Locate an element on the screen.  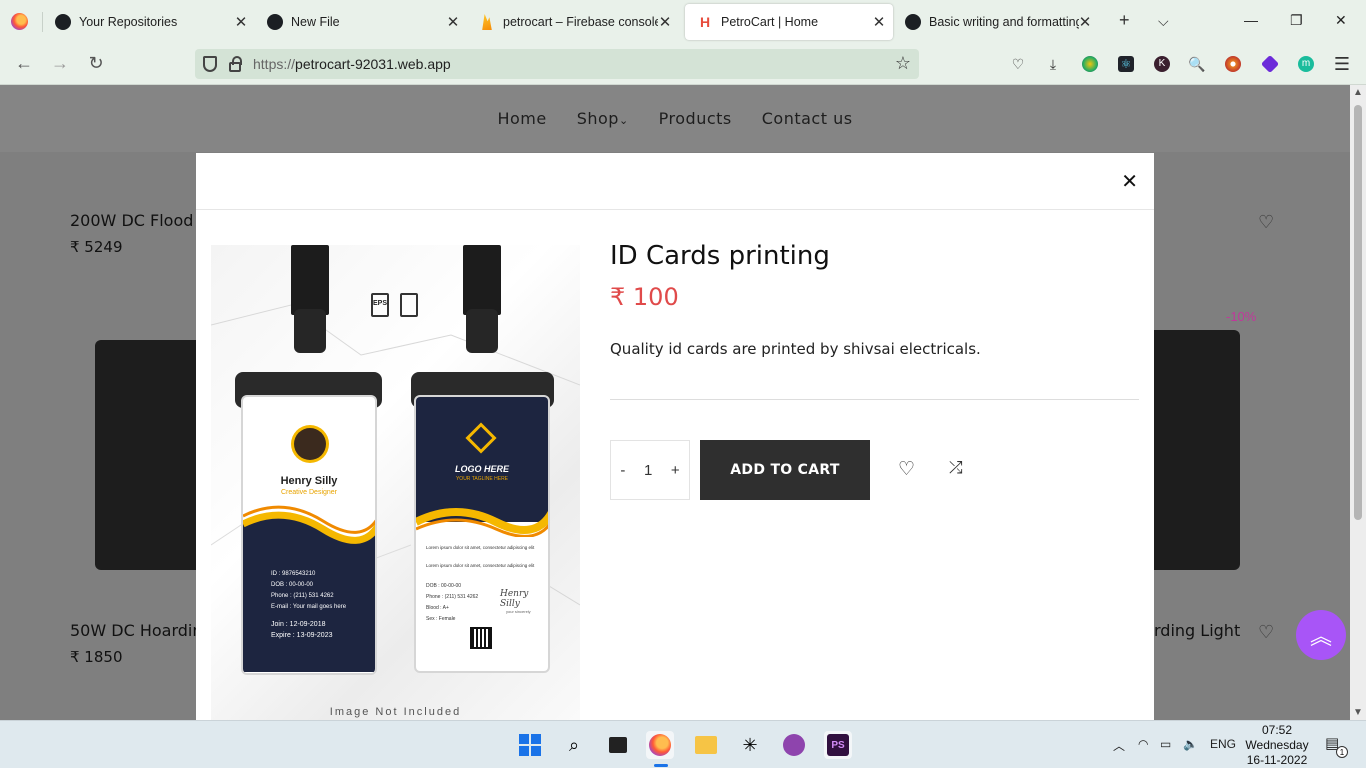
quantity-decrease-button: - is located at coordinates (622, 470).